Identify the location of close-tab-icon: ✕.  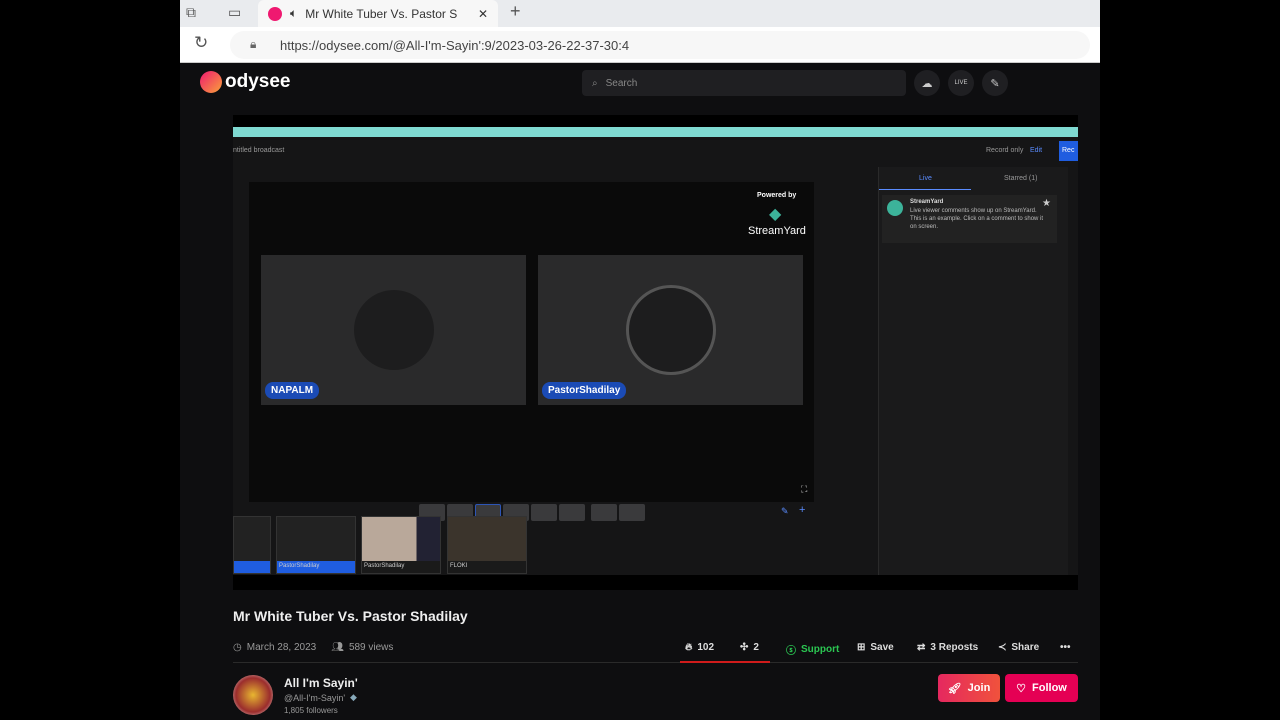
(483, 14).